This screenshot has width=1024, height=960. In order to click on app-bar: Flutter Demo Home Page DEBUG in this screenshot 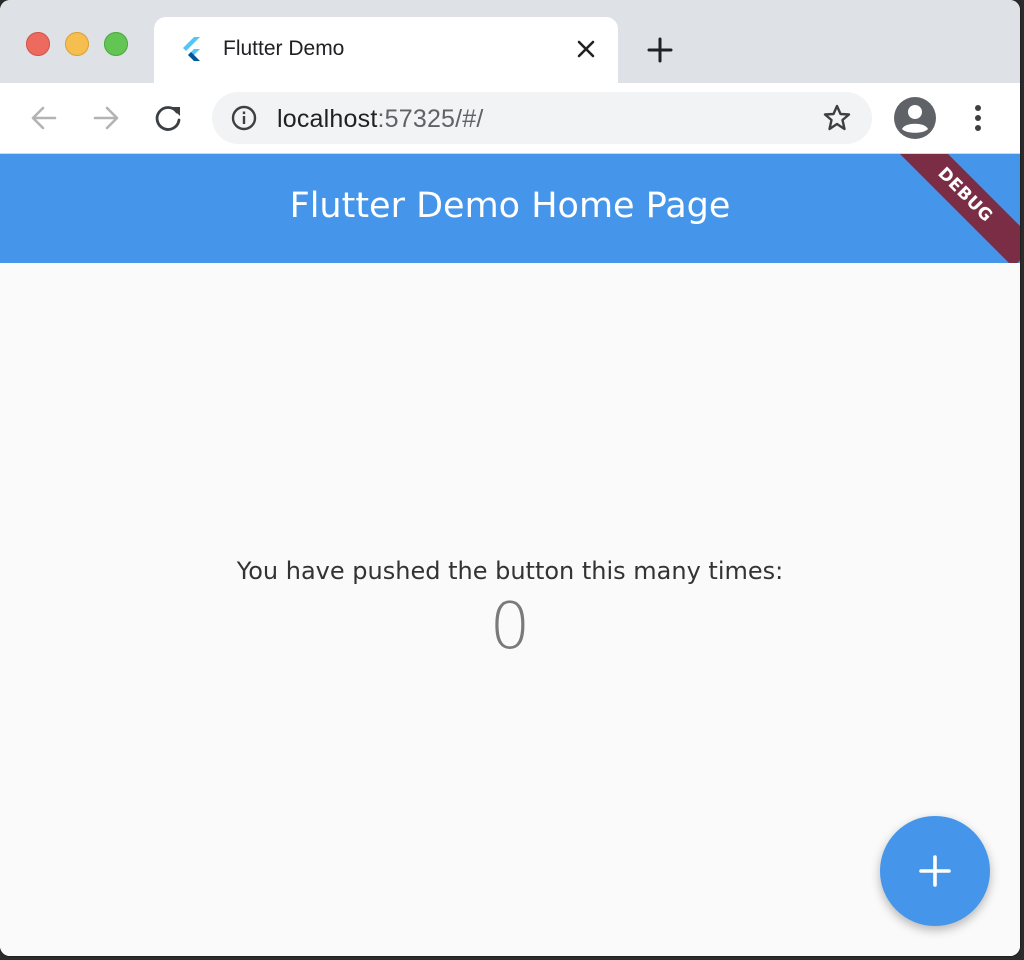, I will do `click(510, 208)`.